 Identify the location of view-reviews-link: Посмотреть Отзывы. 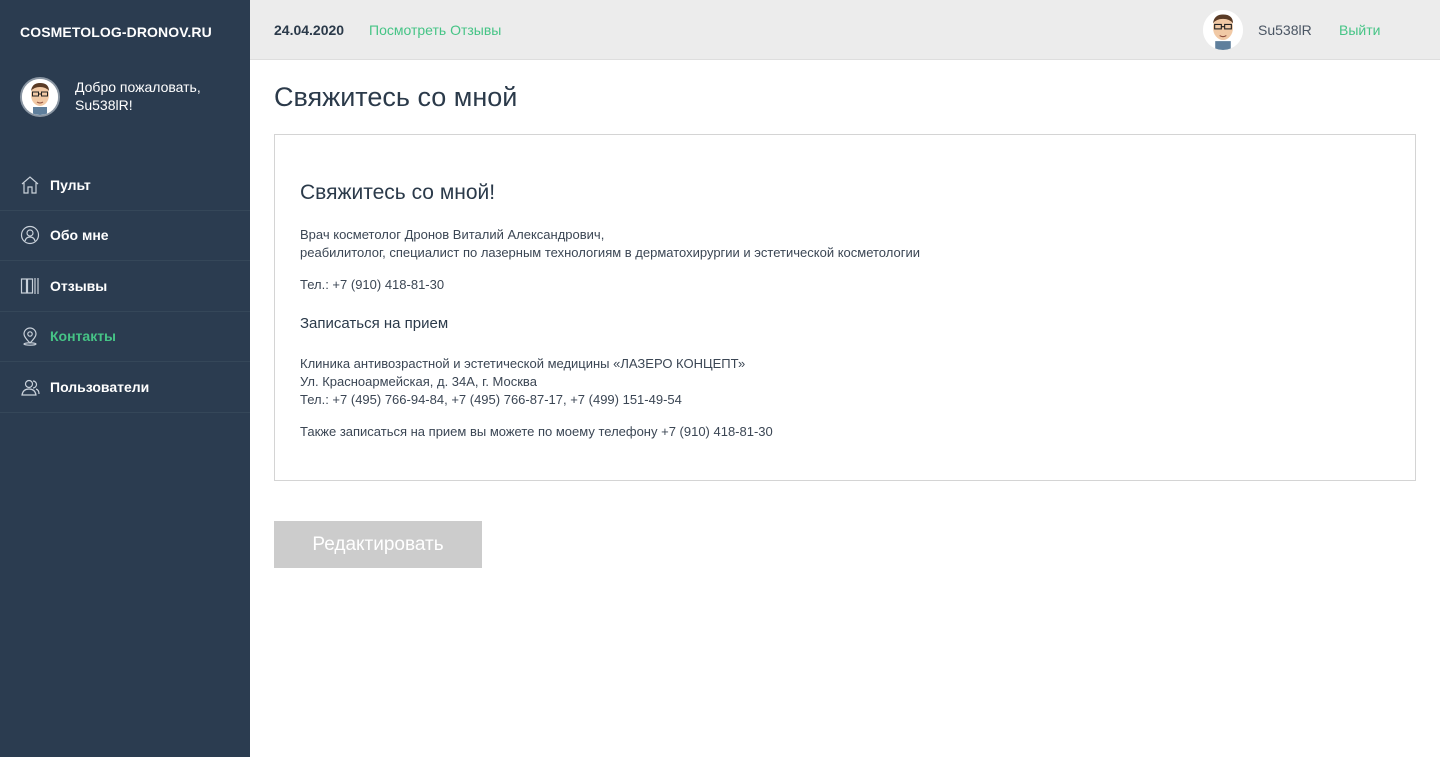
(435, 30).